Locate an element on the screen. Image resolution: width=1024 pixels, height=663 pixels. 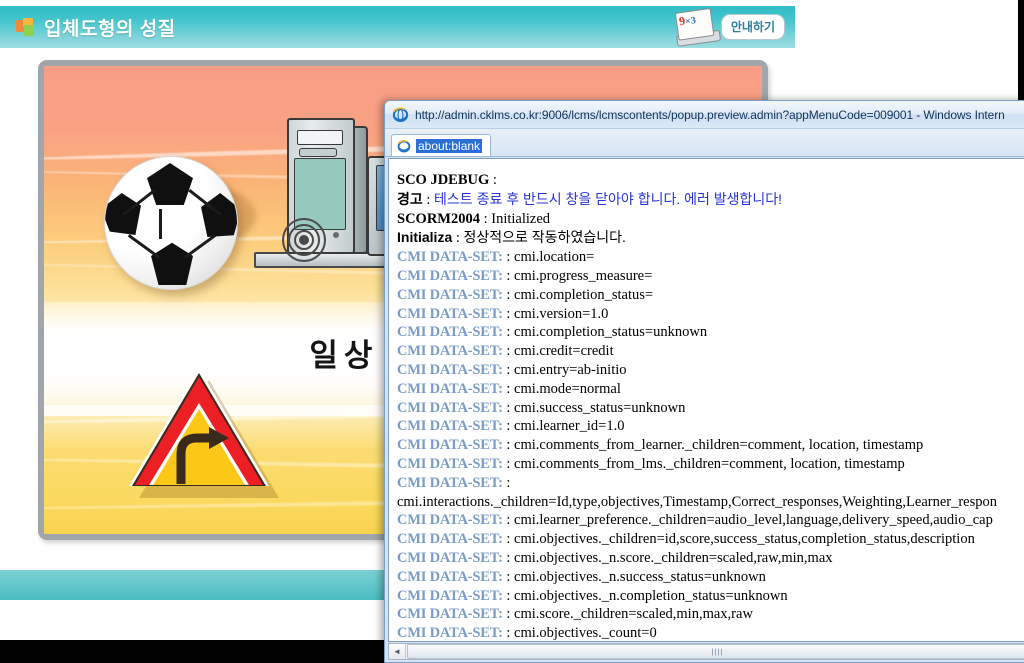
log-line-label: 경고 is located at coordinates (410, 198).